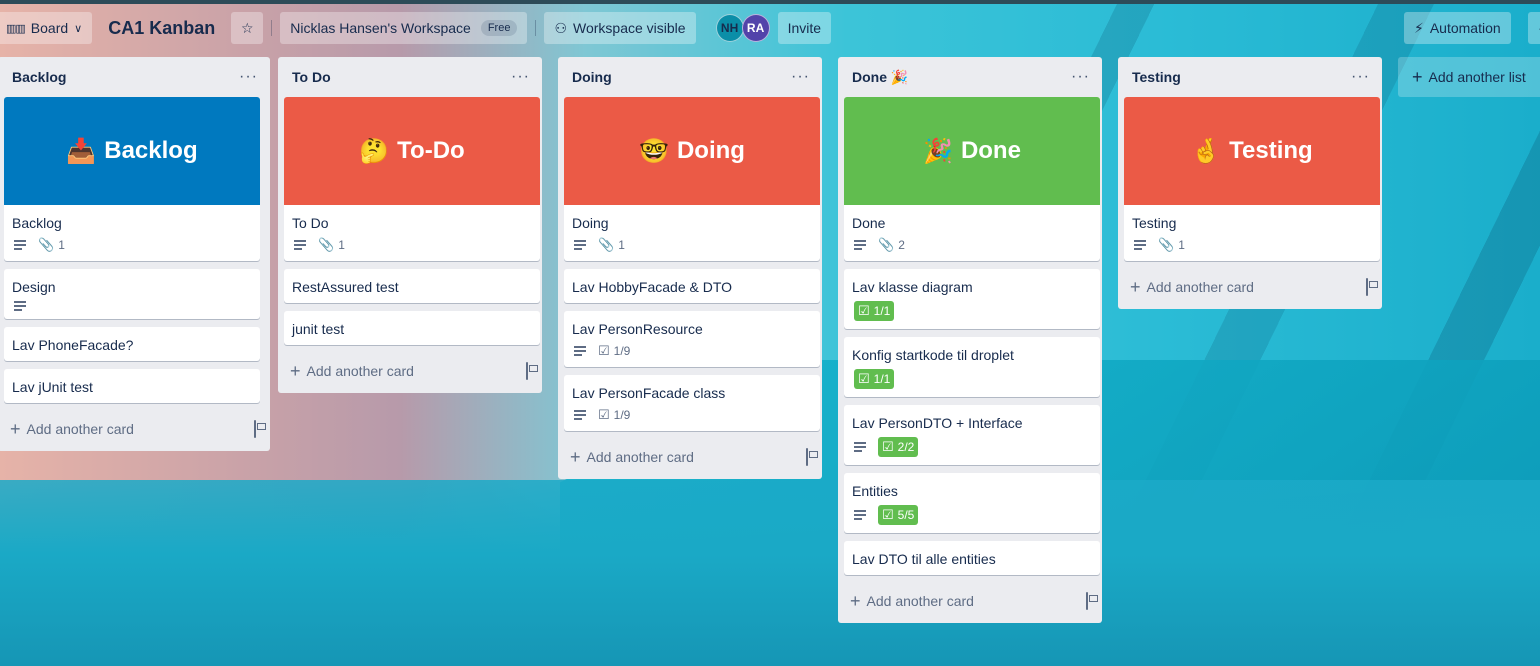 This screenshot has width=1540, height=666. Describe the element at coordinates (972, 248) in the screenshot. I see `card-badges: 📎 2` at that location.